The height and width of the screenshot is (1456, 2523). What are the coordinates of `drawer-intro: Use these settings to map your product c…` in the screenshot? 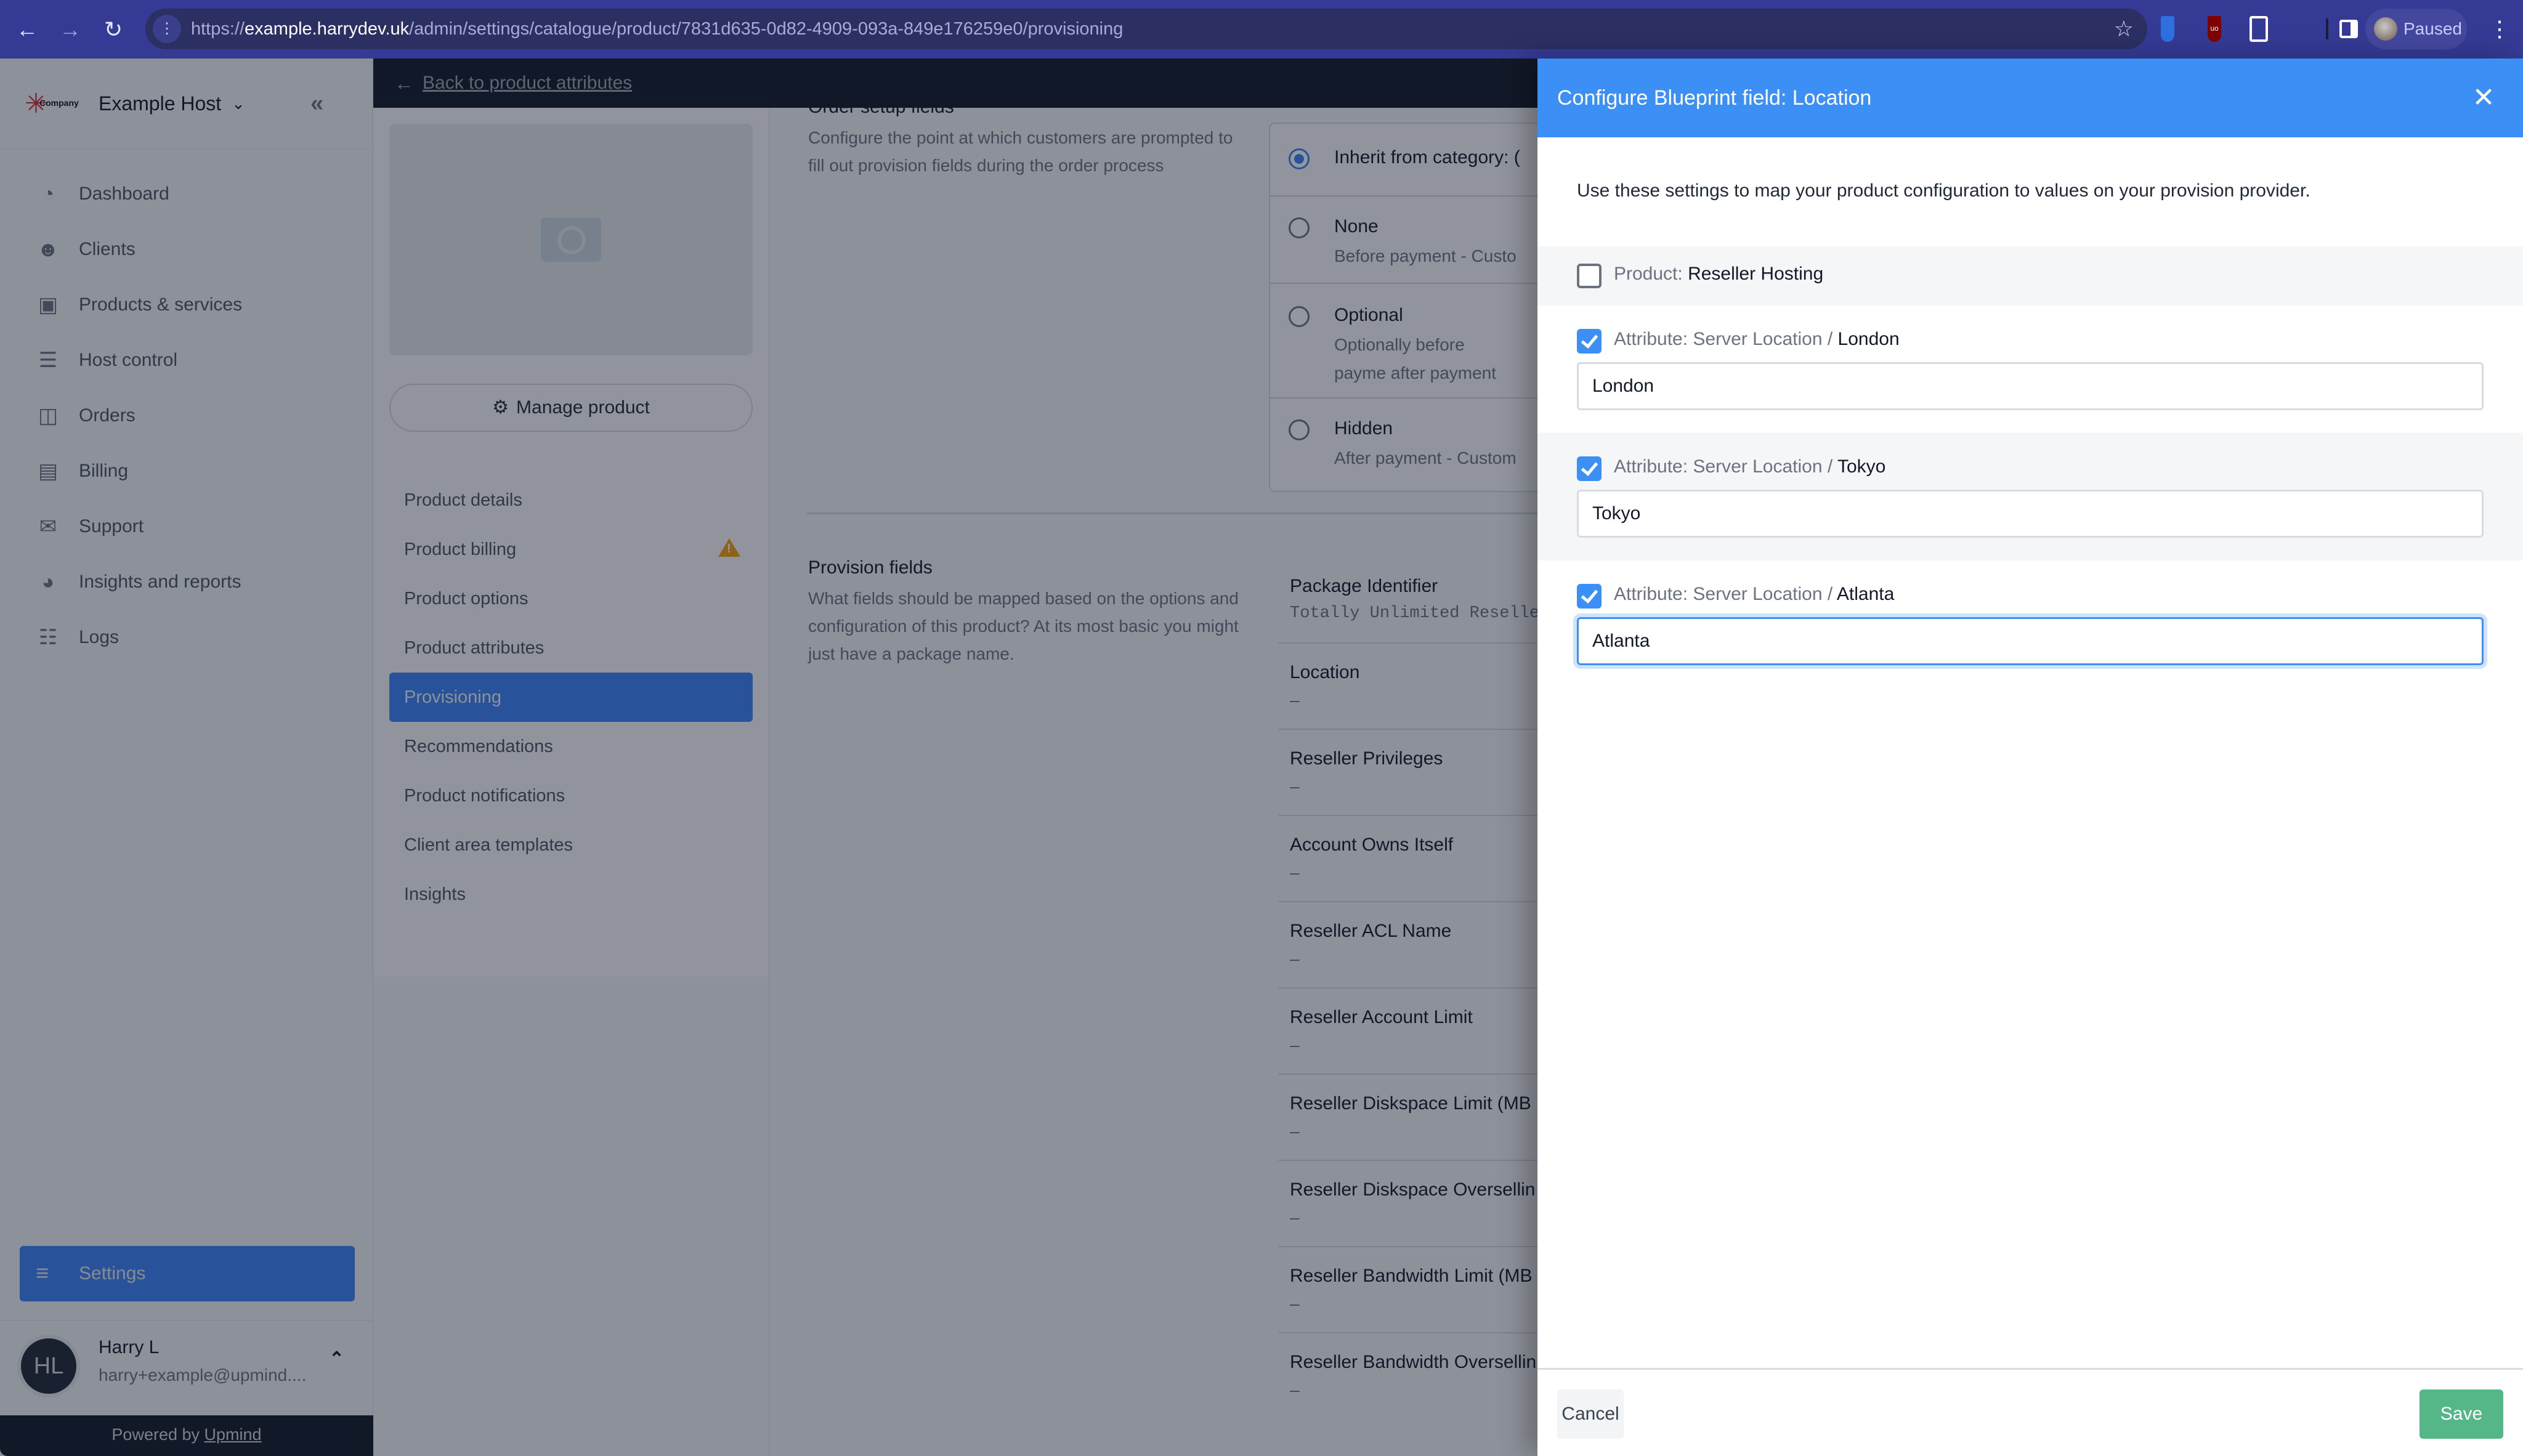 It's located at (1943, 190).